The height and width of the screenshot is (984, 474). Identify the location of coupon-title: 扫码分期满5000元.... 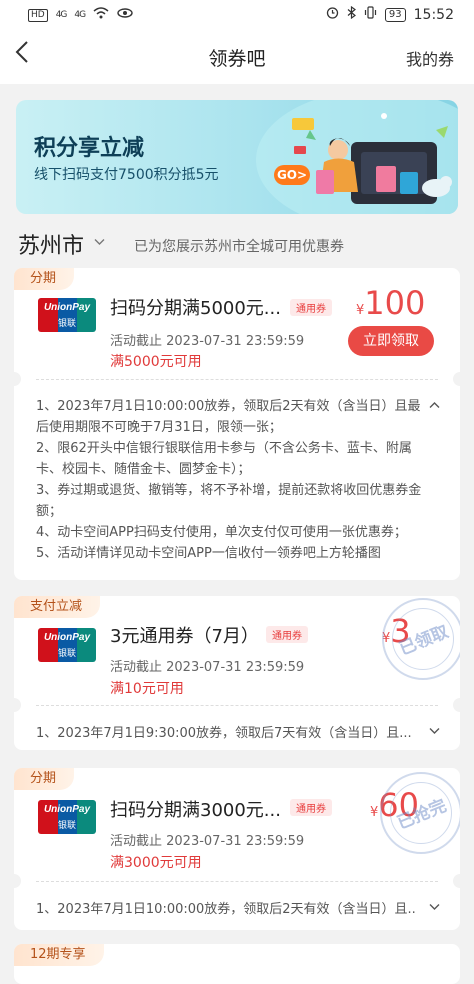
(195, 308).